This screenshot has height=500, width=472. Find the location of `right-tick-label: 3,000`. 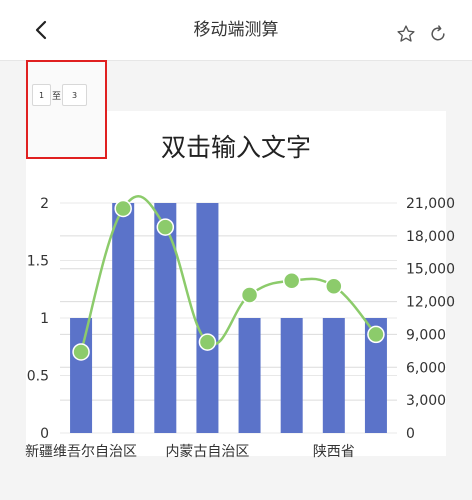

right-tick-label: 3,000 is located at coordinates (426, 401).